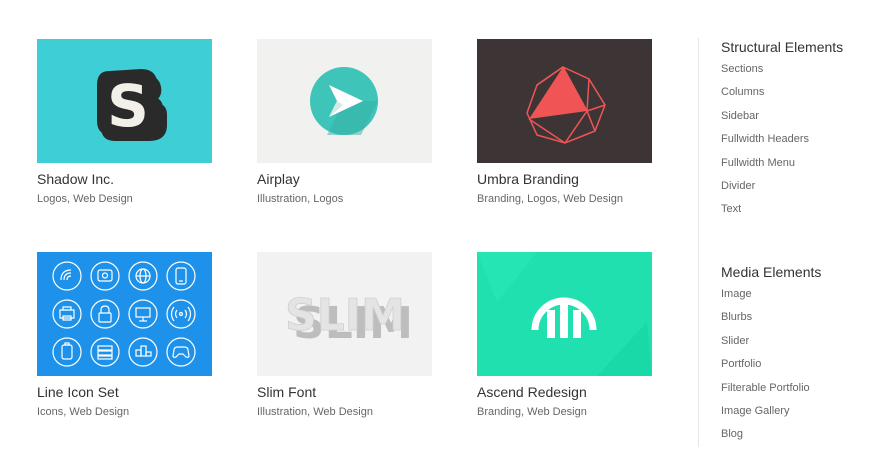  I want to click on shadow-s-logo-icon: S, so click(132, 105).